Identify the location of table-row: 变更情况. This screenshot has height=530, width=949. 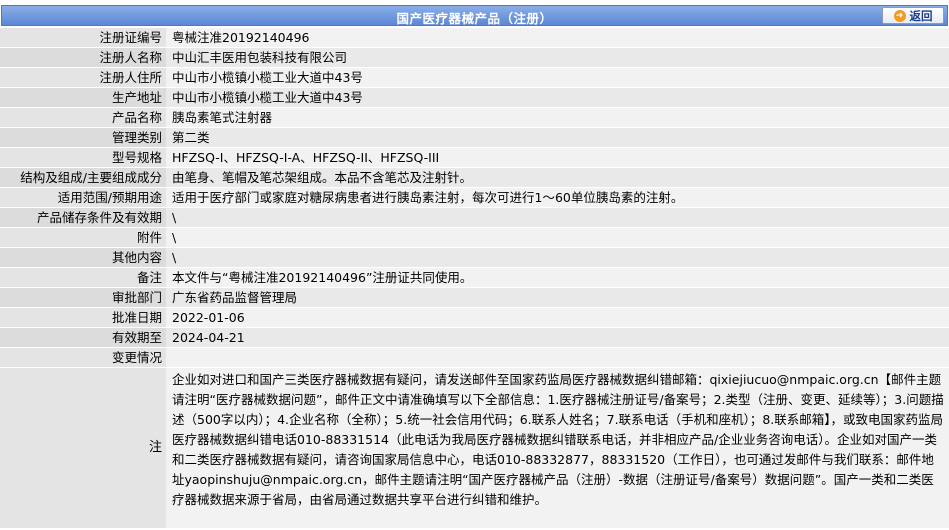
(474, 358).